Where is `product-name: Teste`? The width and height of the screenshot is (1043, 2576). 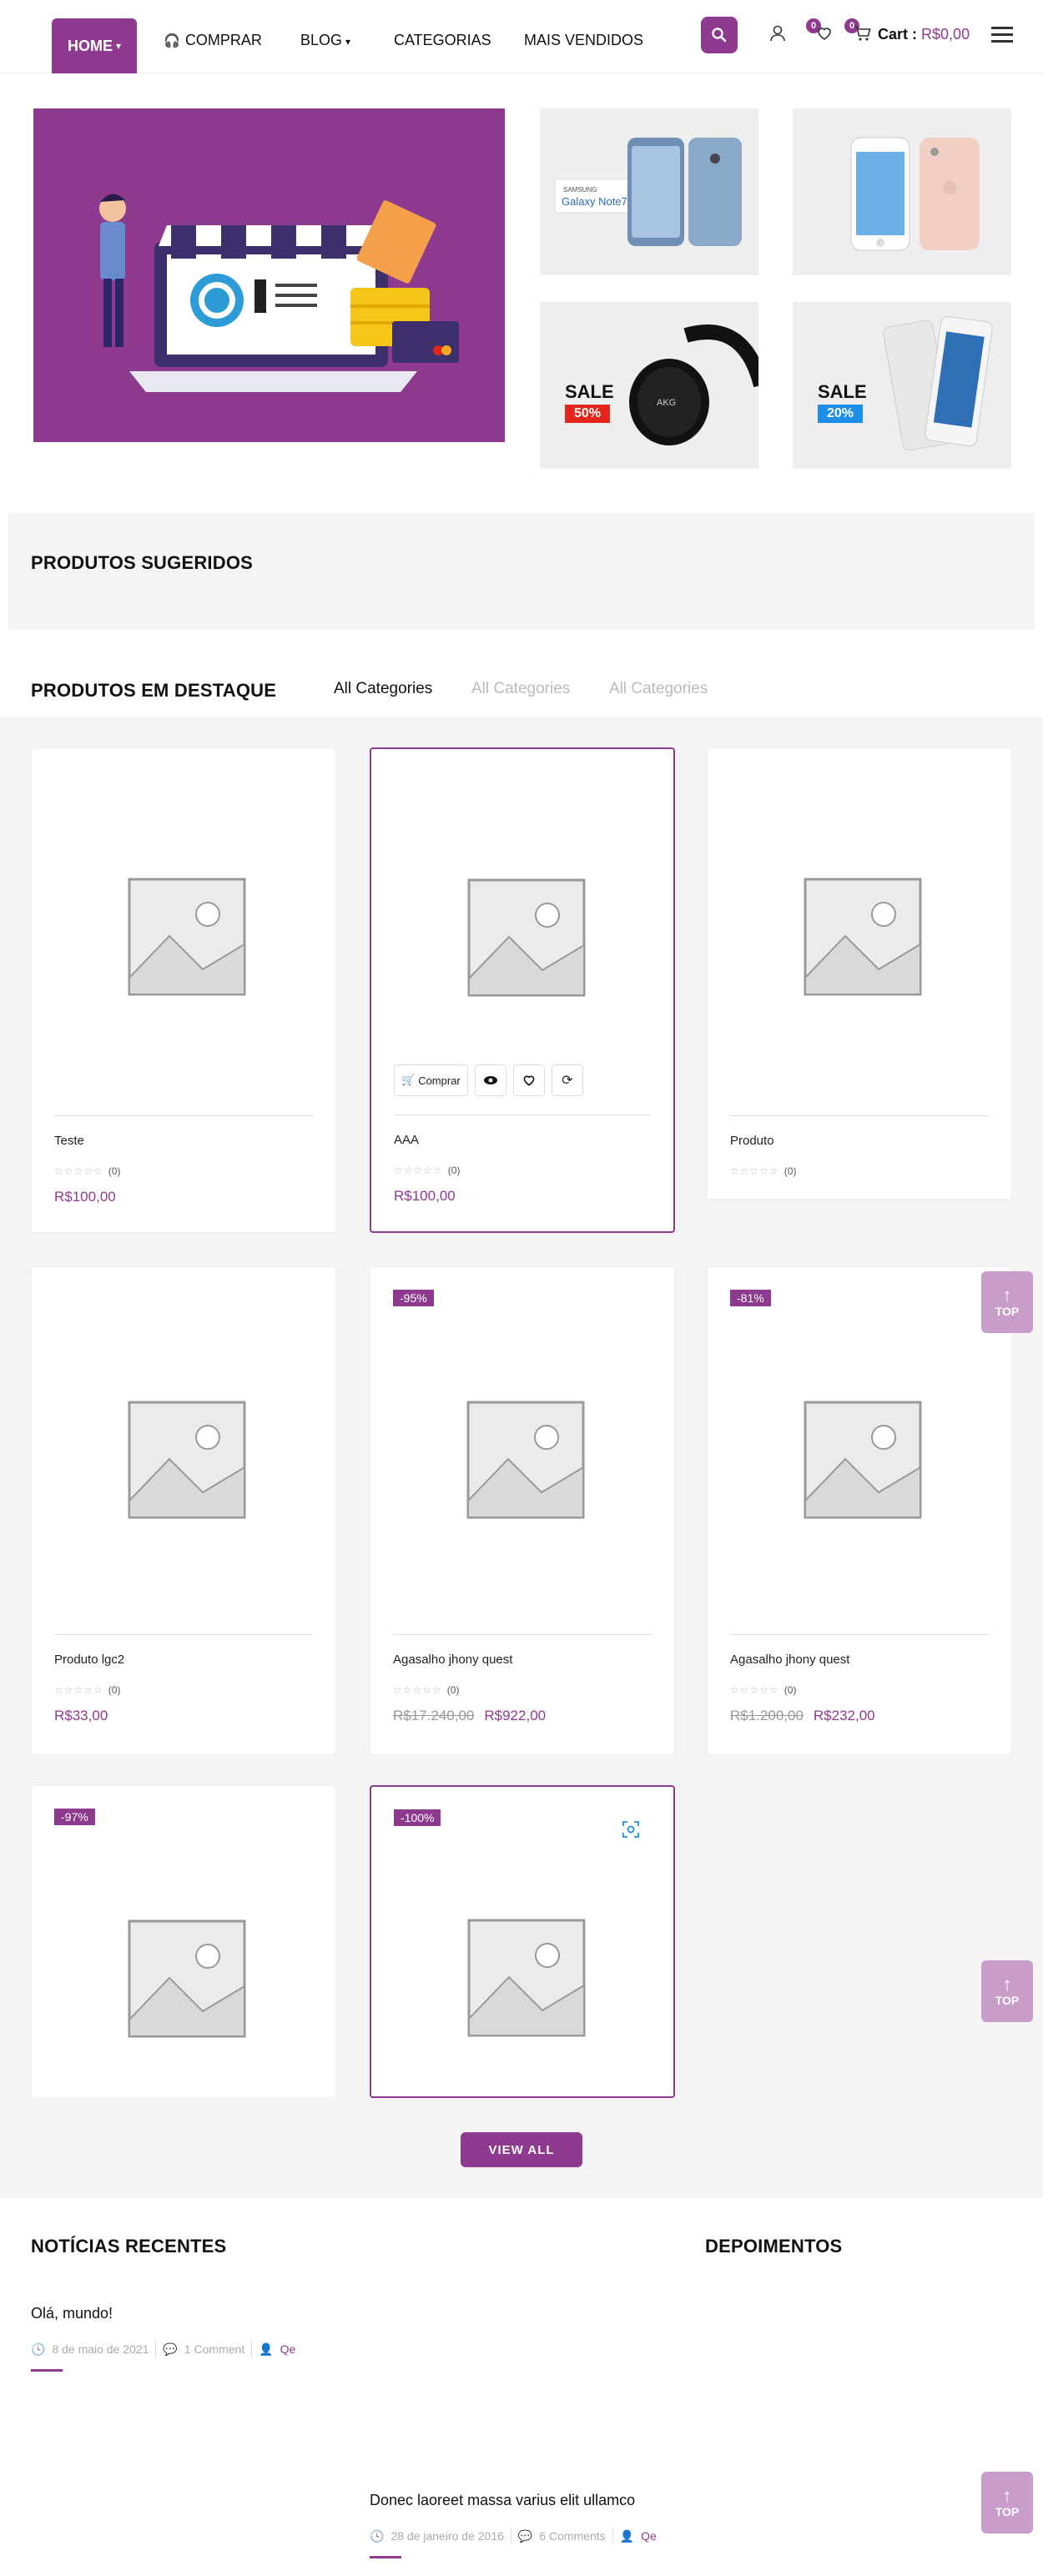 product-name: Teste is located at coordinates (69, 1141).